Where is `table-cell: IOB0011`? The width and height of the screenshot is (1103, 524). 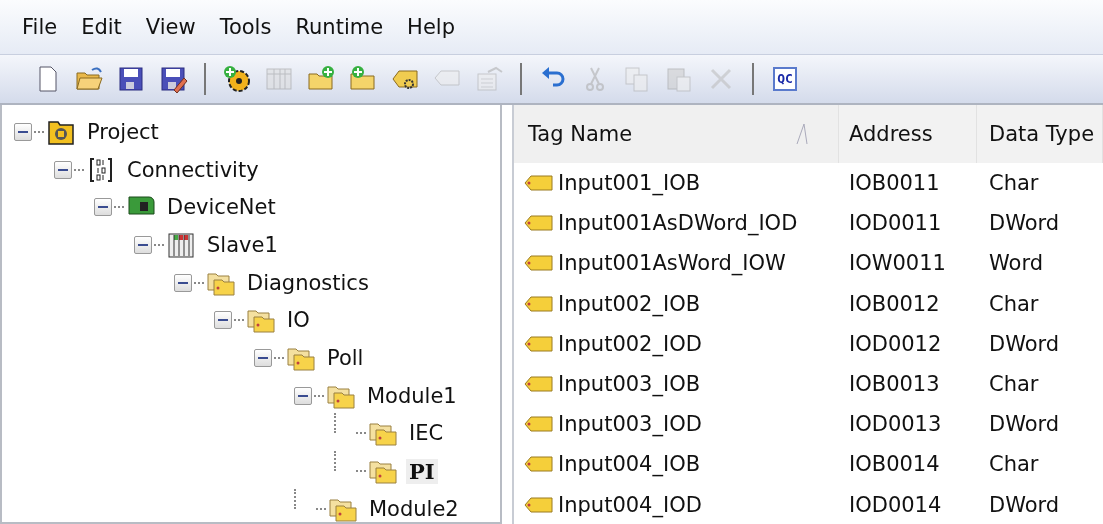
table-cell: IOB0011 is located at coordinates (894, 183).